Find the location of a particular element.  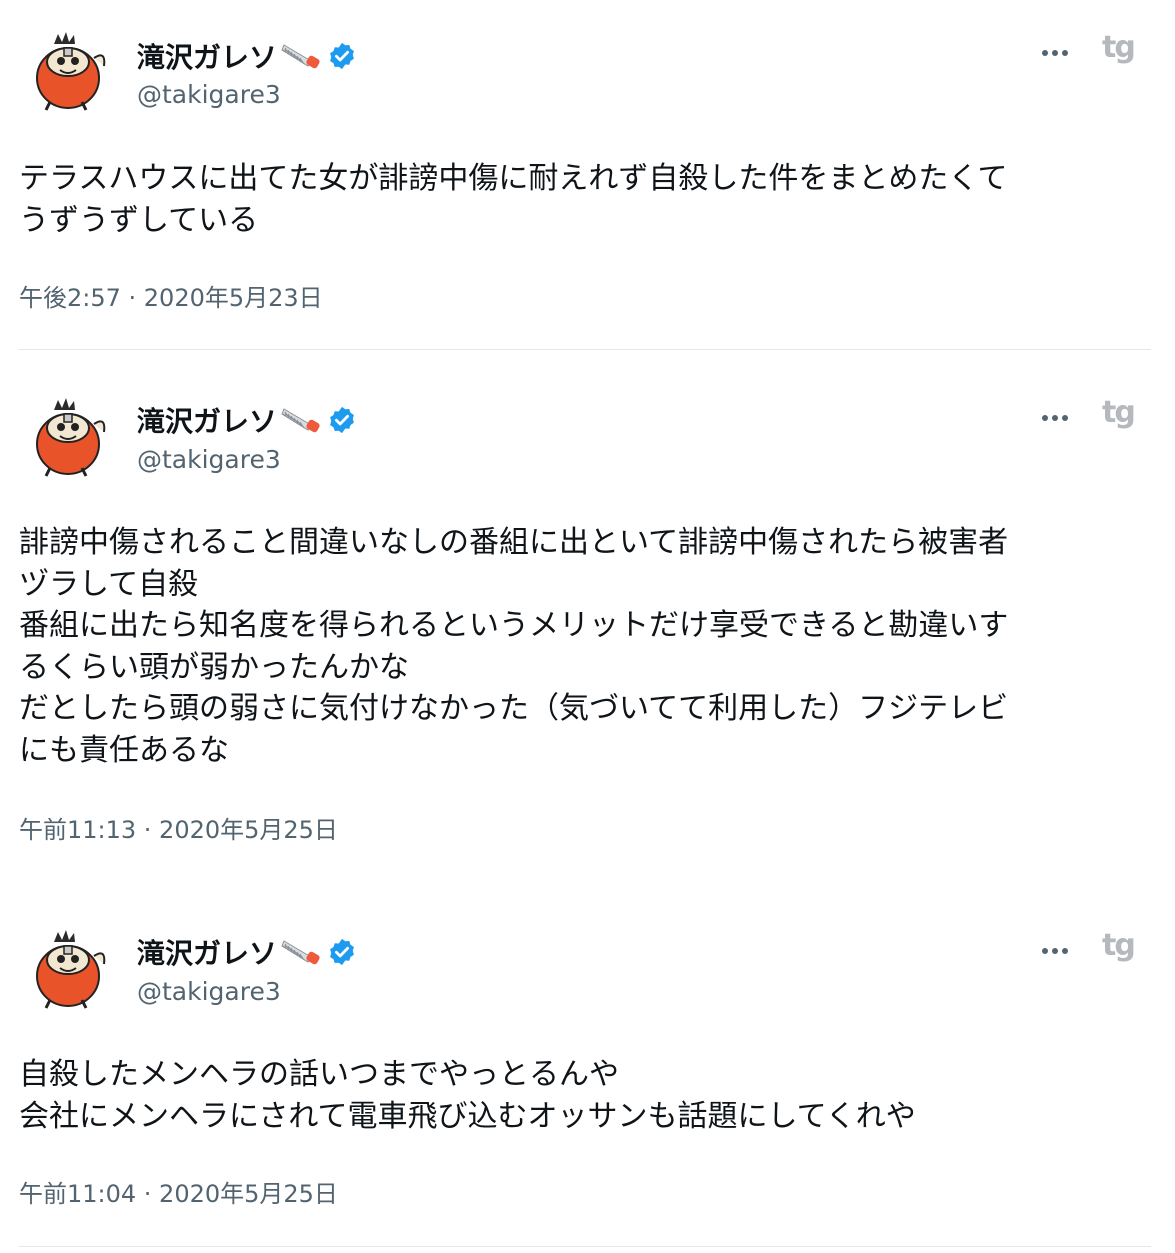

author-handle: @takigare3 is located at coordinates (209, 991).